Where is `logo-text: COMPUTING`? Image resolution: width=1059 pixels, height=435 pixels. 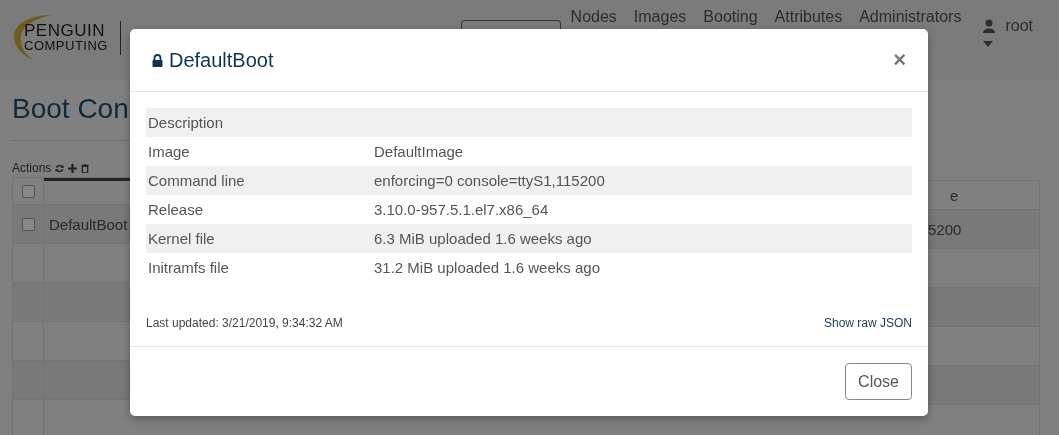 logo-text: COMPUTING is located at coordinates (66, 45).